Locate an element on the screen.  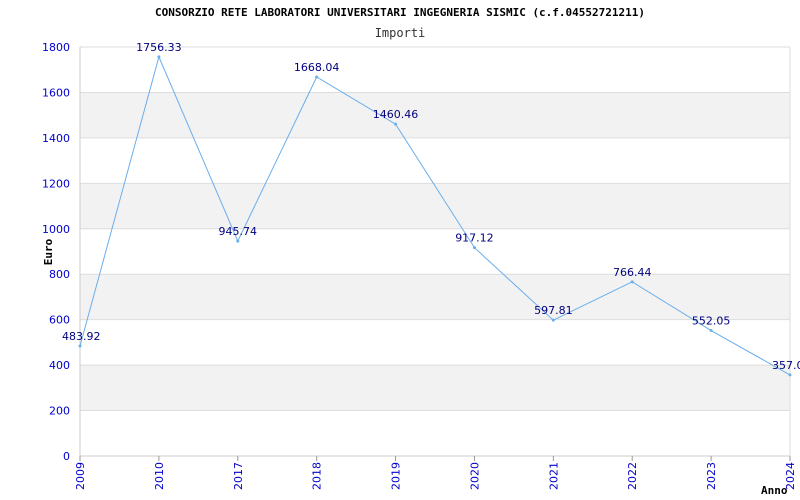
y-tick-label: 800 is located at coordinates (59, 274).